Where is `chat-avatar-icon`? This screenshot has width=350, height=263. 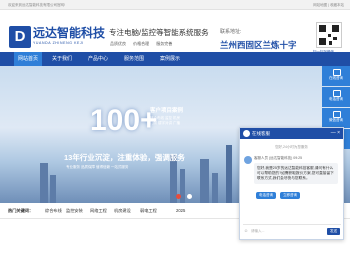
chat-avatar-icon is located at coordinates (246, 133).